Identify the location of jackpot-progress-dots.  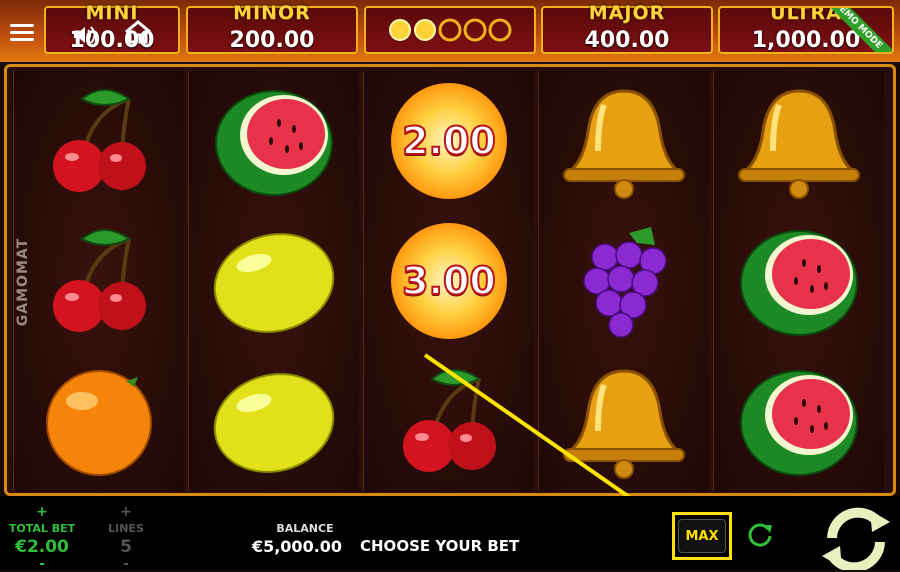
(450, 30).